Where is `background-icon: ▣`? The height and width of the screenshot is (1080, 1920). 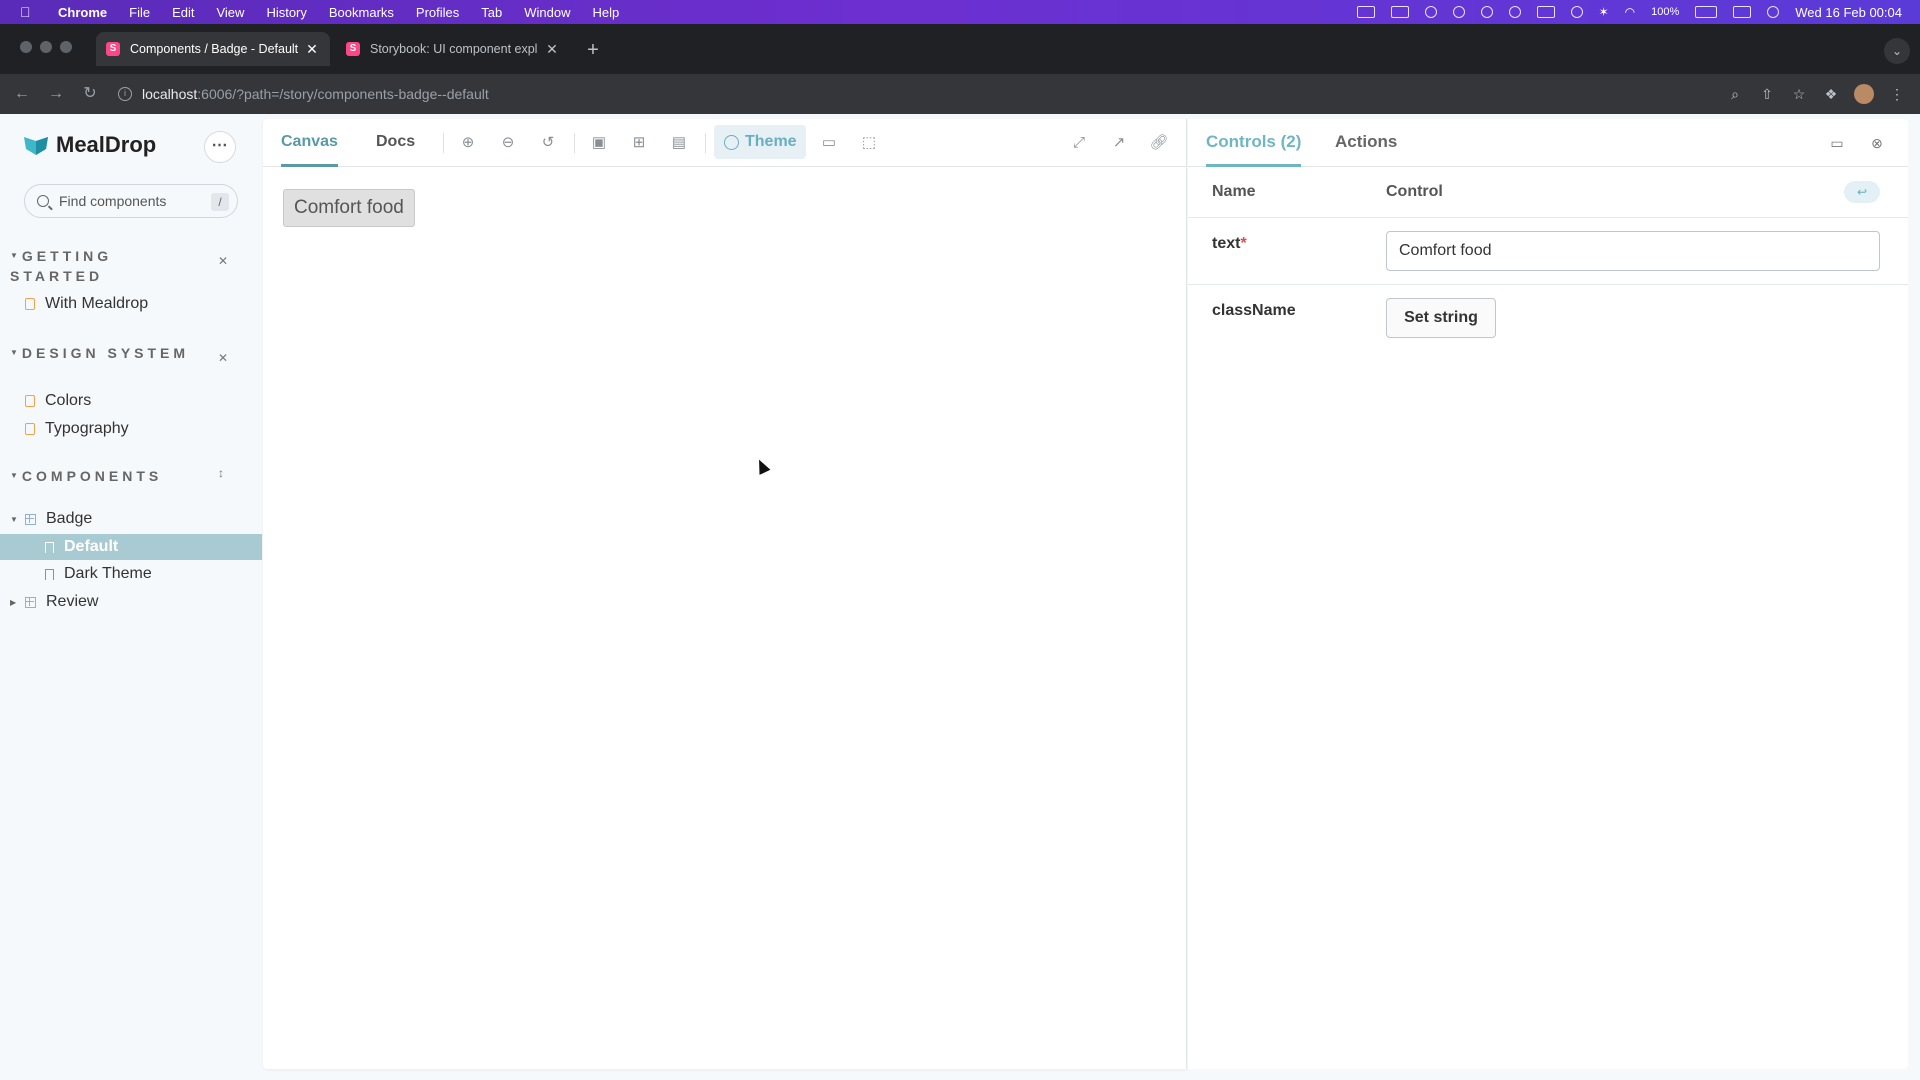
background-icon: ▣ is located at coordinates (599, 143).